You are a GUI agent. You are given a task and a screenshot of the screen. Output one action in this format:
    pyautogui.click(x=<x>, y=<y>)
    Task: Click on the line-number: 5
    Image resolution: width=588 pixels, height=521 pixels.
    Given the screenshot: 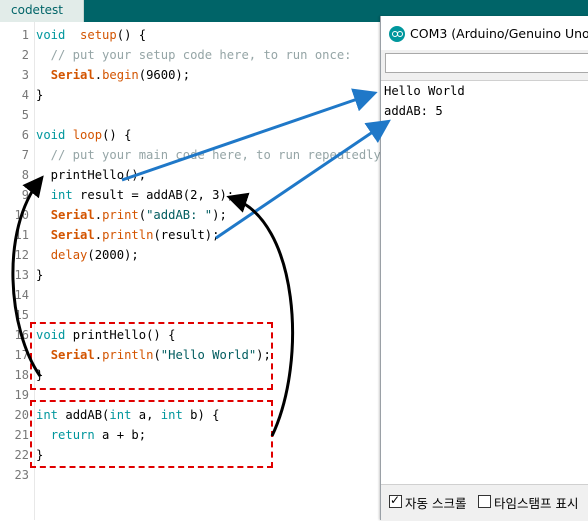 What is the action you would take?
    pyautogui.click(x=25, y=115)
    